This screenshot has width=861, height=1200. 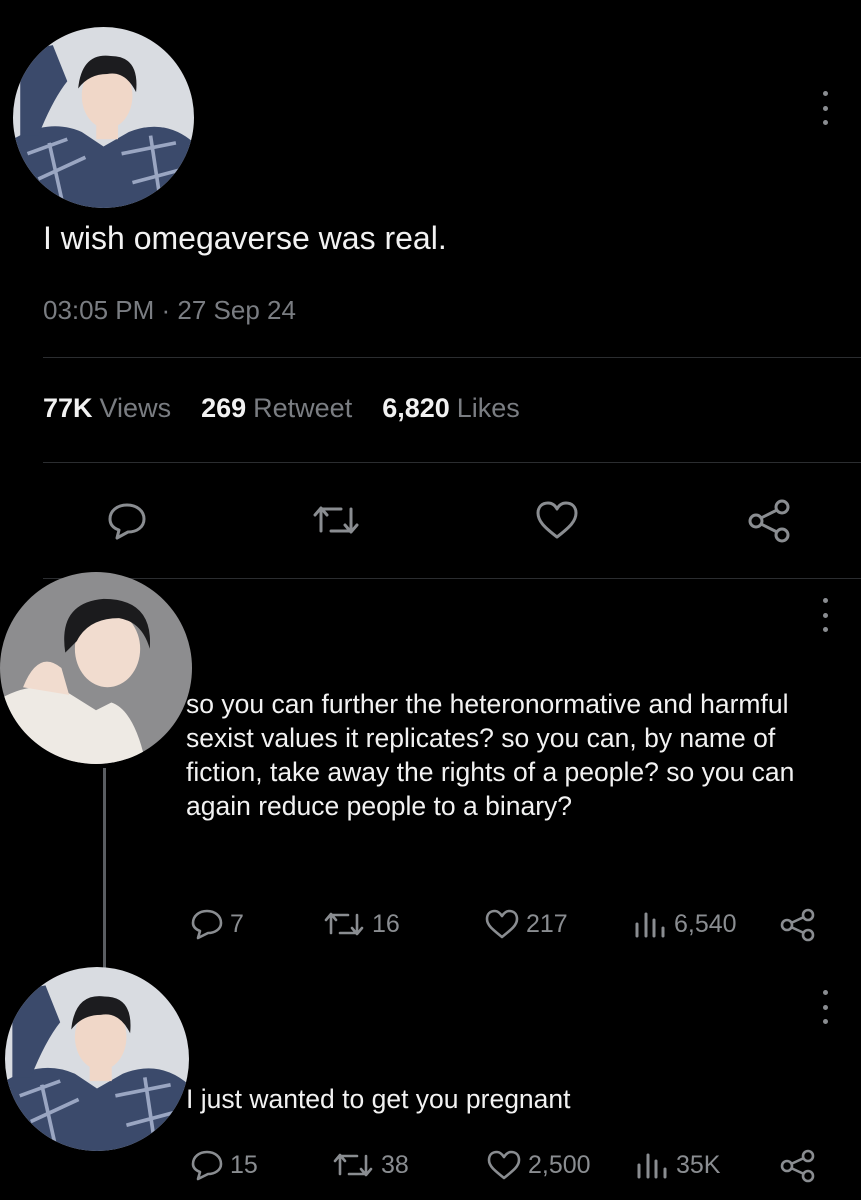 What do you see at coordinates (223, 408) in the screenshot?
I see `retweets-count: 269` at bounding box center [223, 408].